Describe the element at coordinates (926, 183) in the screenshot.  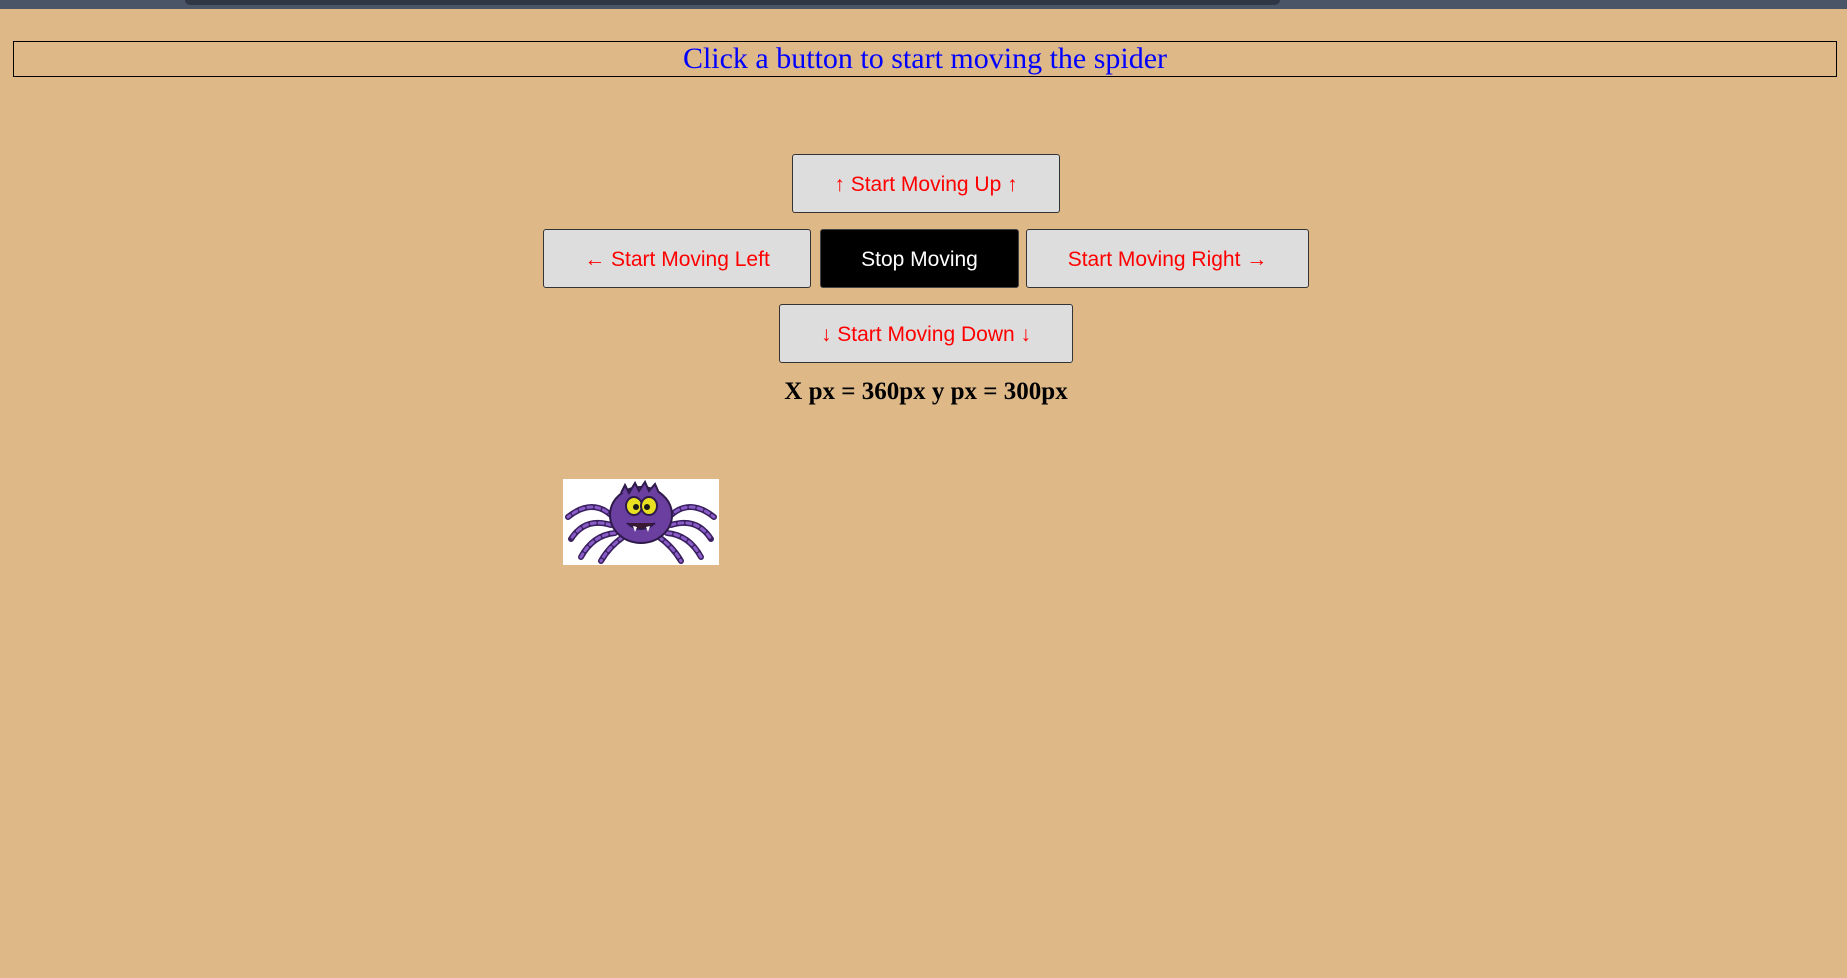
I see `start-moving-up-button: ↑ Start Moving Up ↑` at that location.